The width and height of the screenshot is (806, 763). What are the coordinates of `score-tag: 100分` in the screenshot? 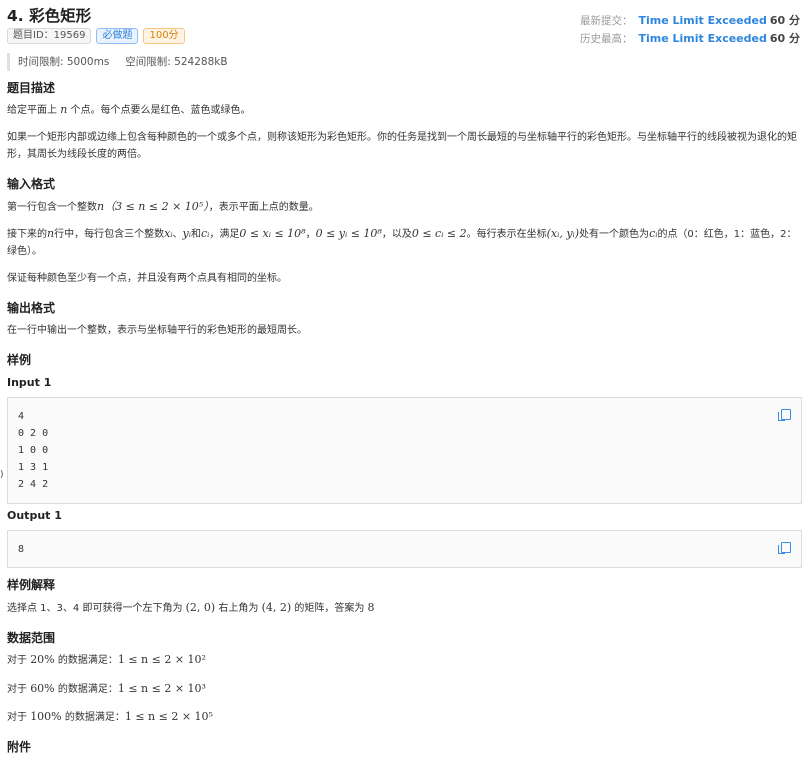 It's located at (164, 36).